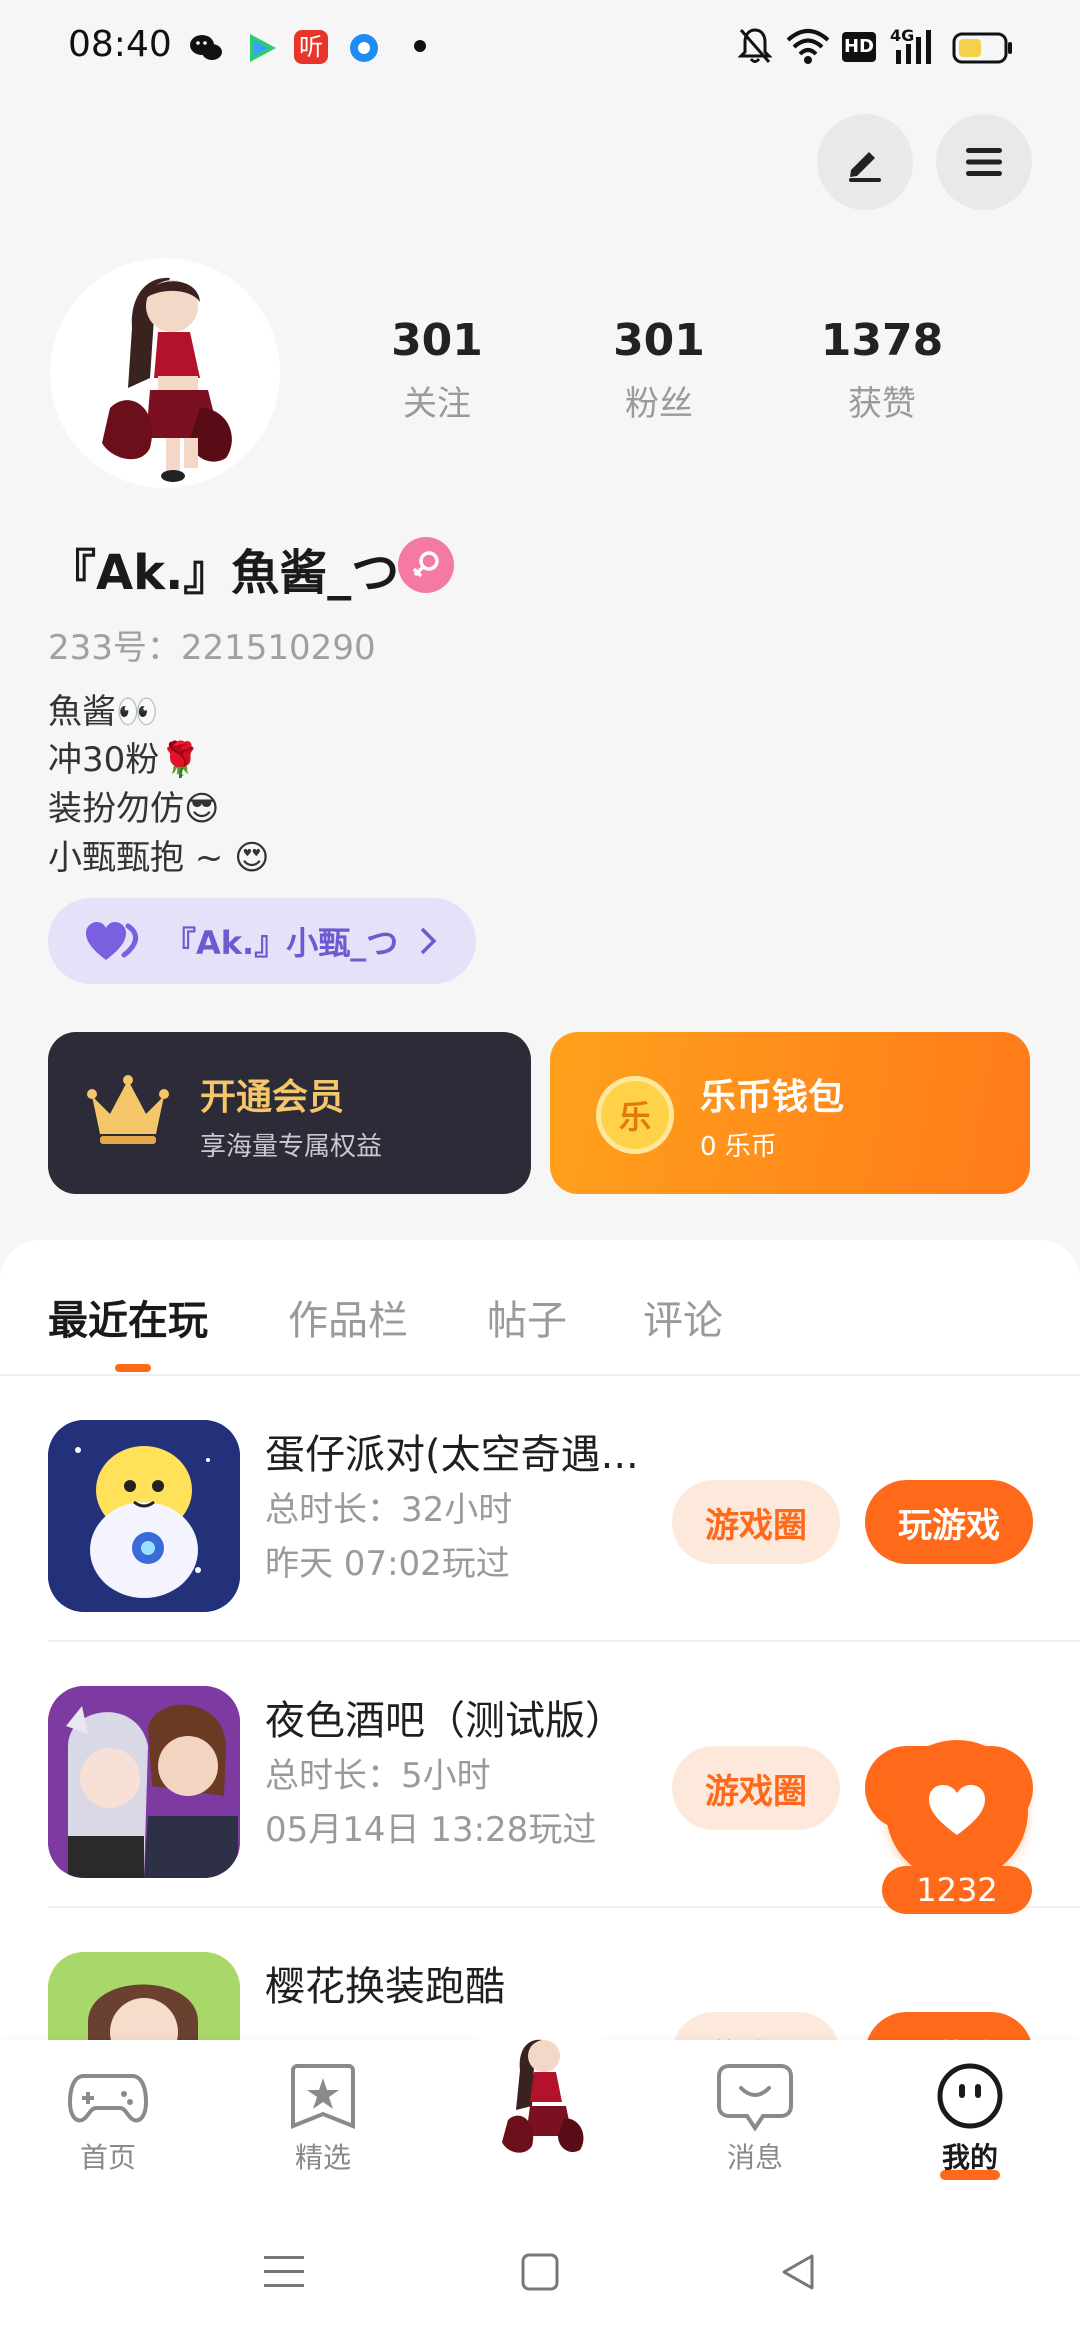 This screenshot has width=1080, height=2340. Describe the element at coordinates (772, 1097) in the screenshot. I see `wallet-card-title: 乐币钱包` at that location.